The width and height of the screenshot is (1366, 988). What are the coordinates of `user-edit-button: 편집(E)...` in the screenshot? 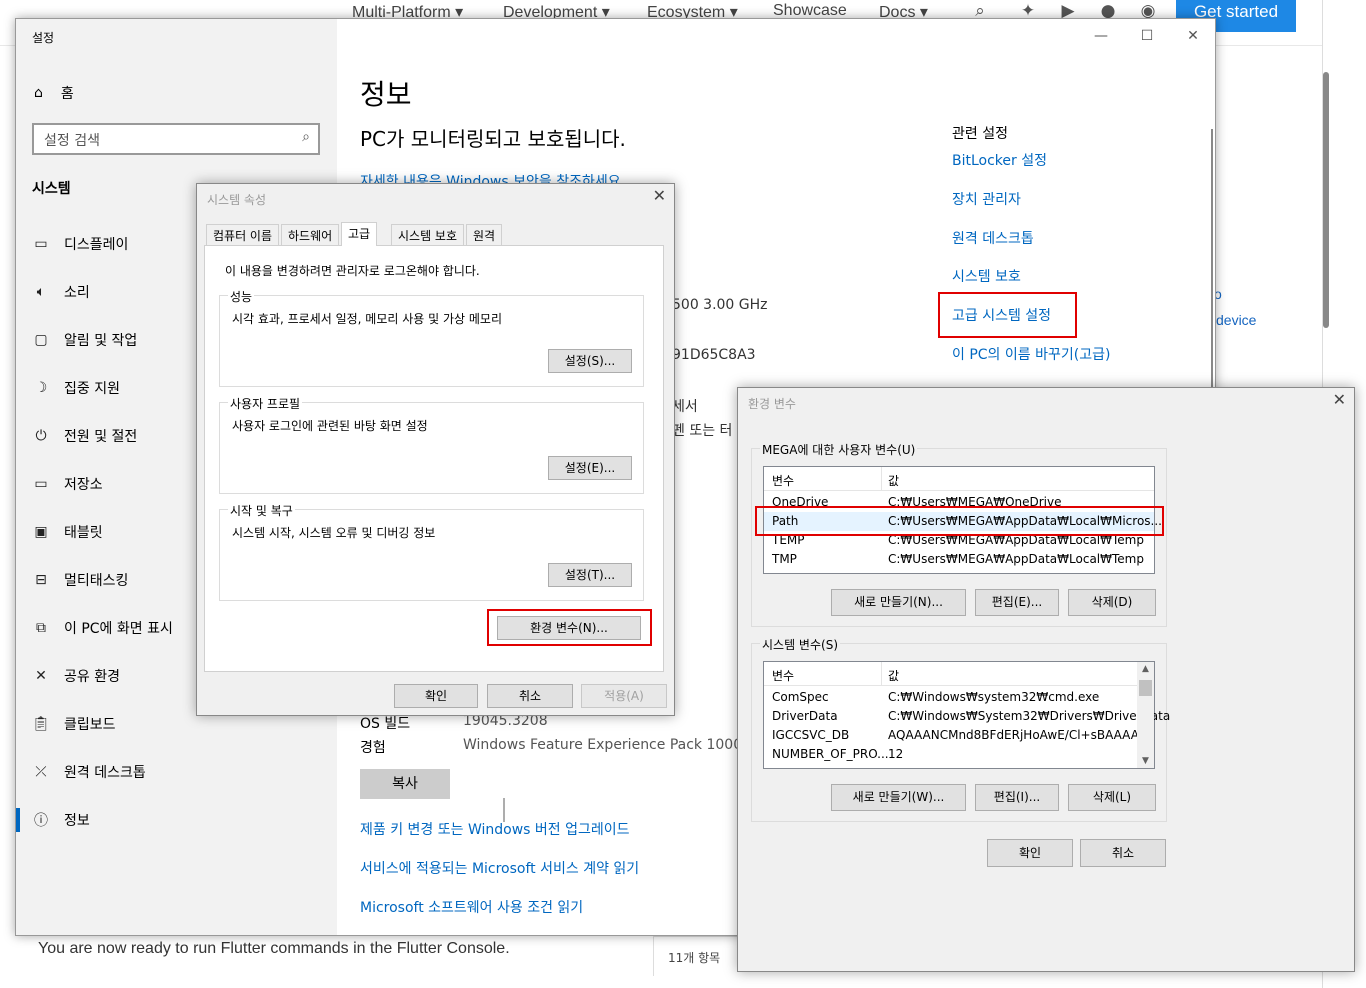 It's located at (1017, 602).